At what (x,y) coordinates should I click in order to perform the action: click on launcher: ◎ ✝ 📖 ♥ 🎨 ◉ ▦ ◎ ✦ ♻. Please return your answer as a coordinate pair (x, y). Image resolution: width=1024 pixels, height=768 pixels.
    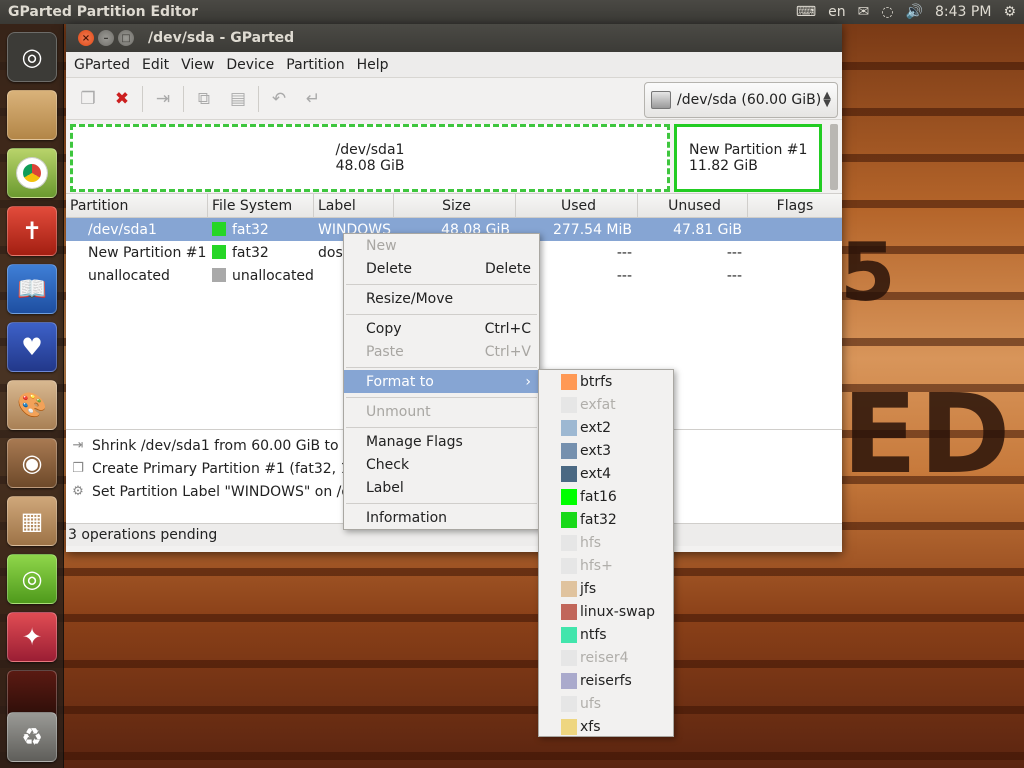
    Looking at the image, I should click on (32, 396).